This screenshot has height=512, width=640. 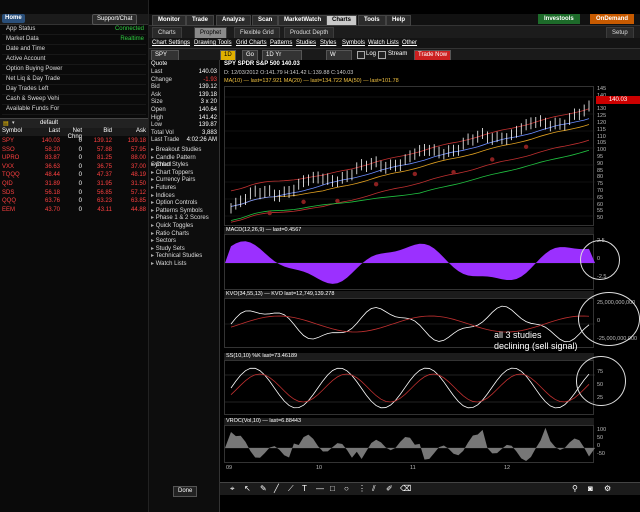 What do you see at coordinates (74, 30) in the screenshot?
I see `account-row: App Status Connected` at bounding box center [74, 30].